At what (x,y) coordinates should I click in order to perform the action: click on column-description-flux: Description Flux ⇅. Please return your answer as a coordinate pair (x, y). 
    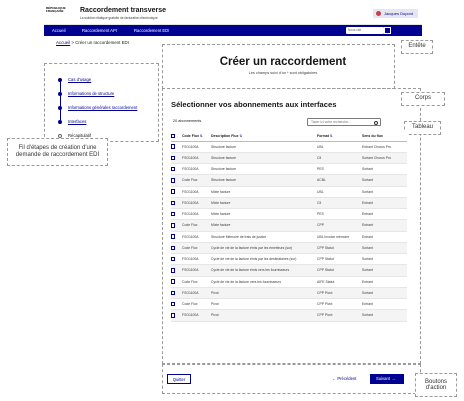
    Looking at the image, I should click on (264, 136).